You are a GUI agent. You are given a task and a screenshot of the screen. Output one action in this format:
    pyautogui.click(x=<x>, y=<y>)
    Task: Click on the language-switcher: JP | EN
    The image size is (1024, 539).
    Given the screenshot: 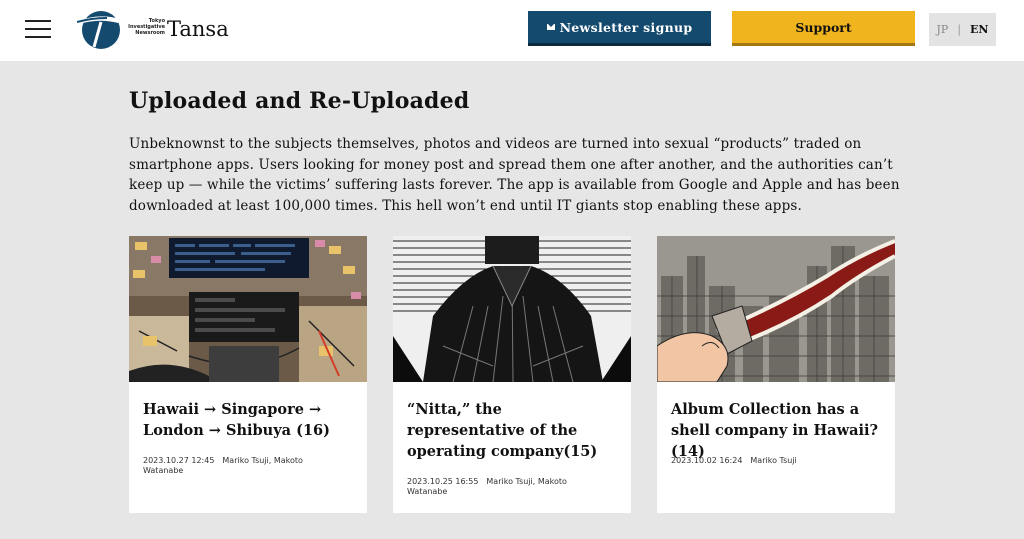 What is the action you would take?
    pyautogui.click(x=962, y=29)
    